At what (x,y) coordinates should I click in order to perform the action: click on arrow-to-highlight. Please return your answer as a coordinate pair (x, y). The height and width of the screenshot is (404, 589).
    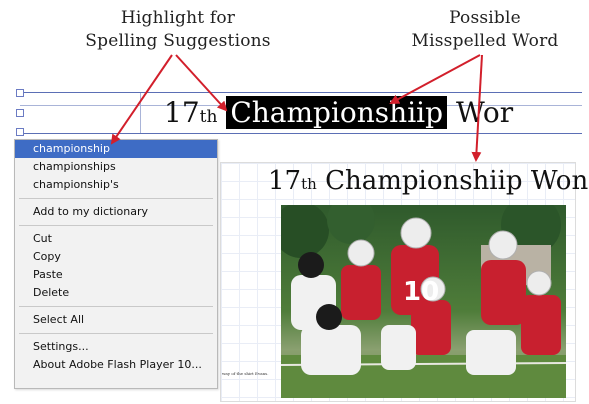
    Looking at the image, I should click on (201, 83).